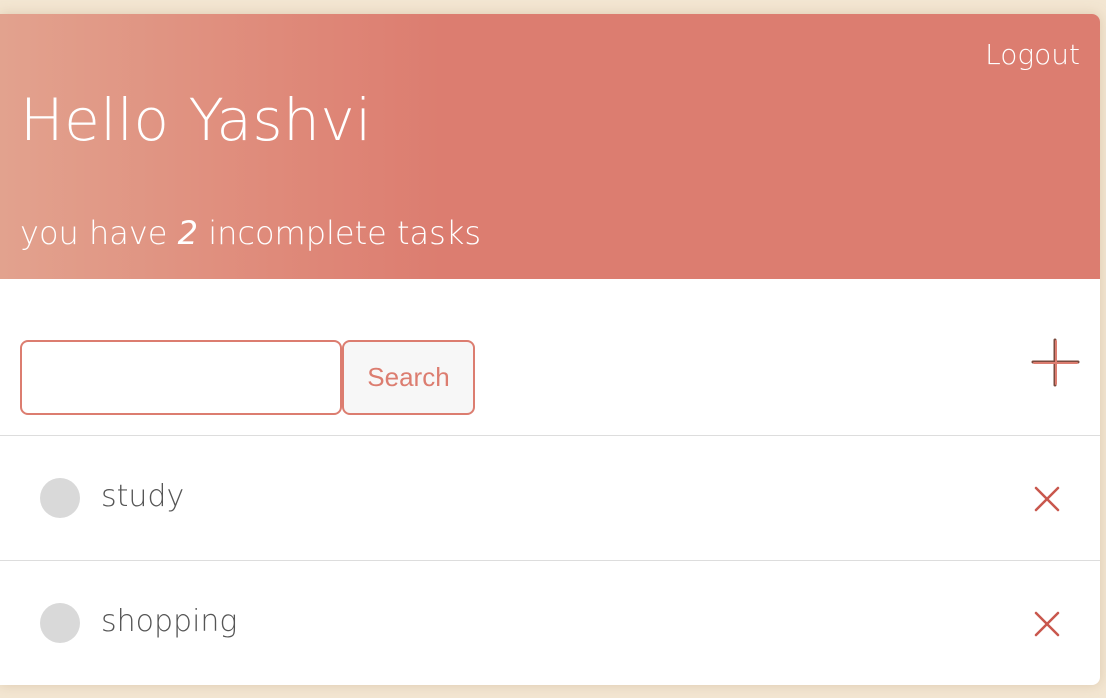  I want to click on search-input, so click(181, 377).